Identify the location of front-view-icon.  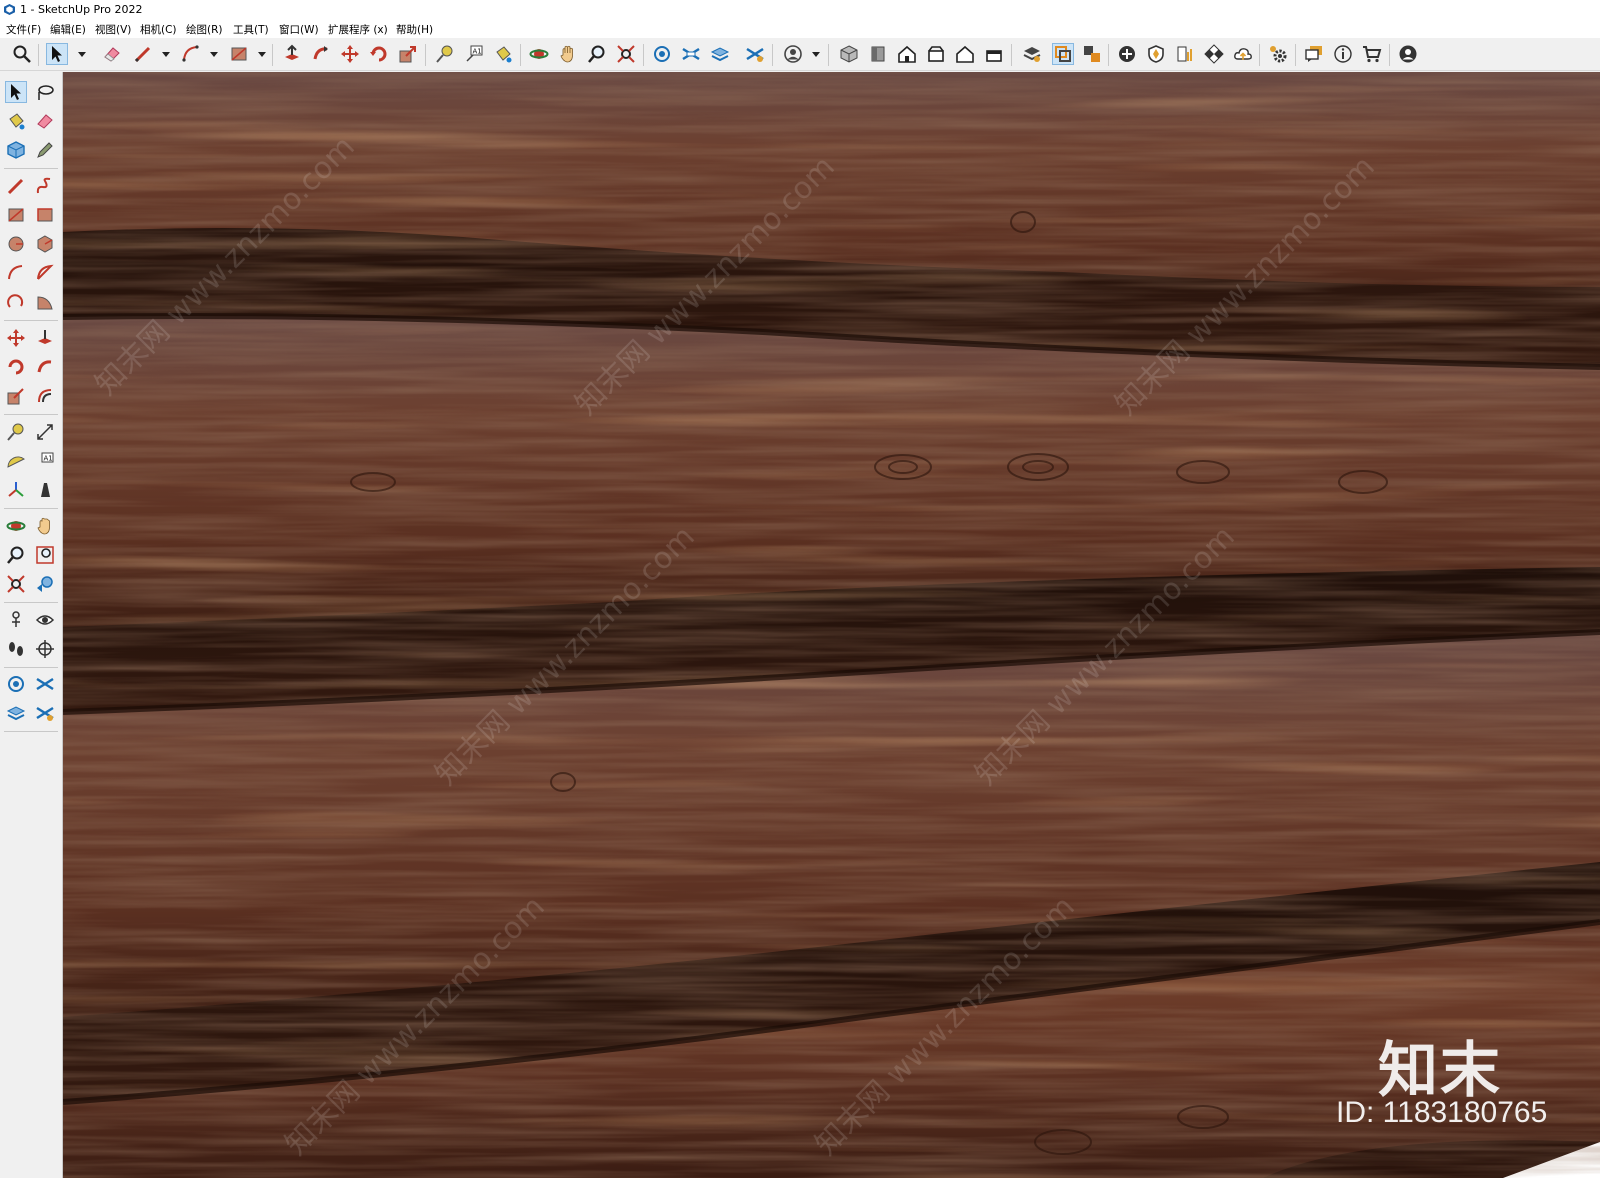
(907, 54).